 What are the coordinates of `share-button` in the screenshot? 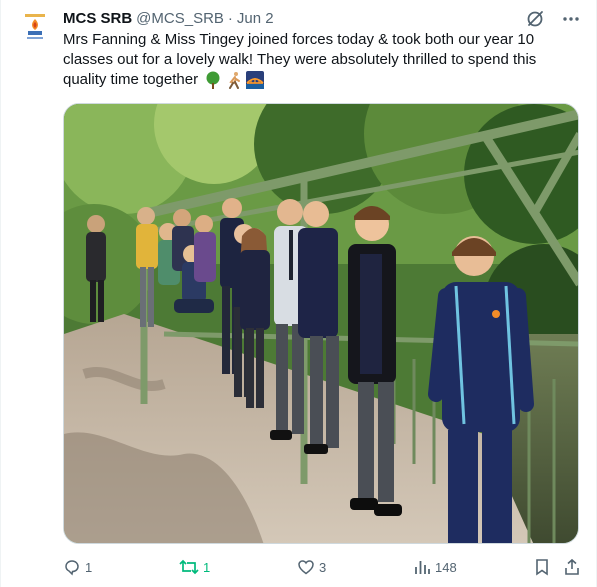 It's located at (572, 567).